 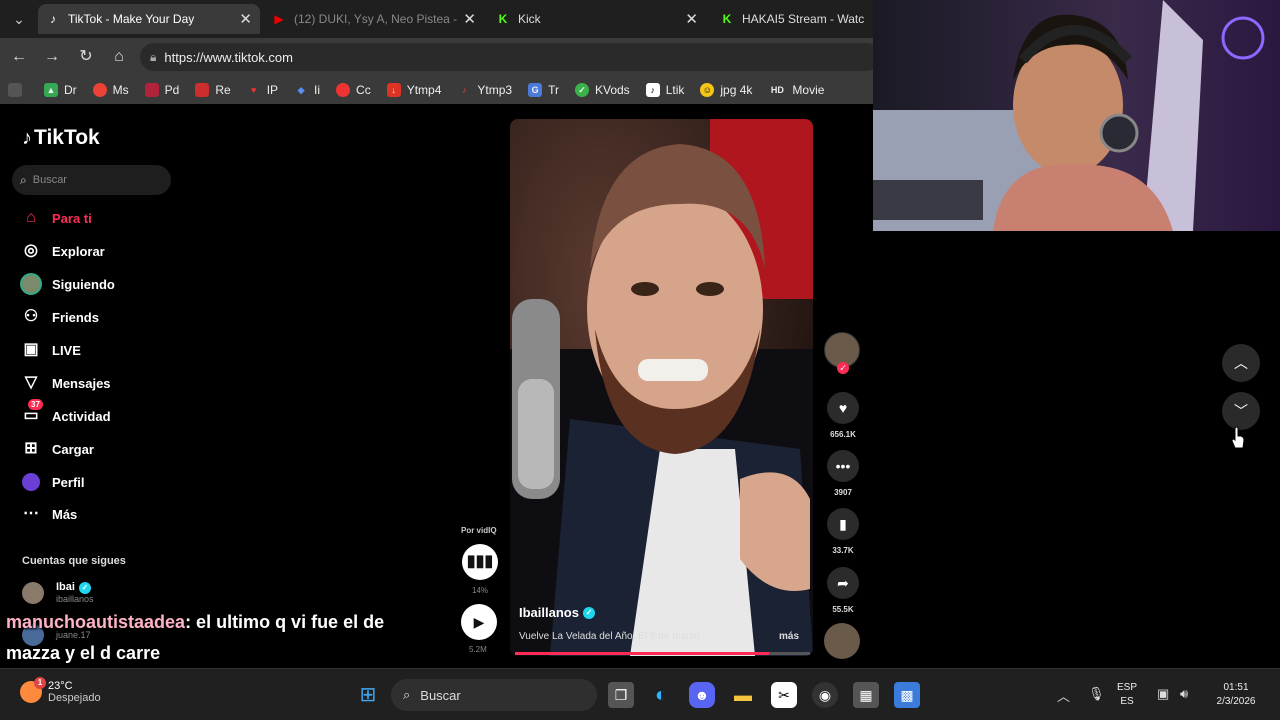 What do you see at coordinates (1241, 363) in the screenshot?
I see `previous-video-button: ︿` at bounding box center [1241, 363].